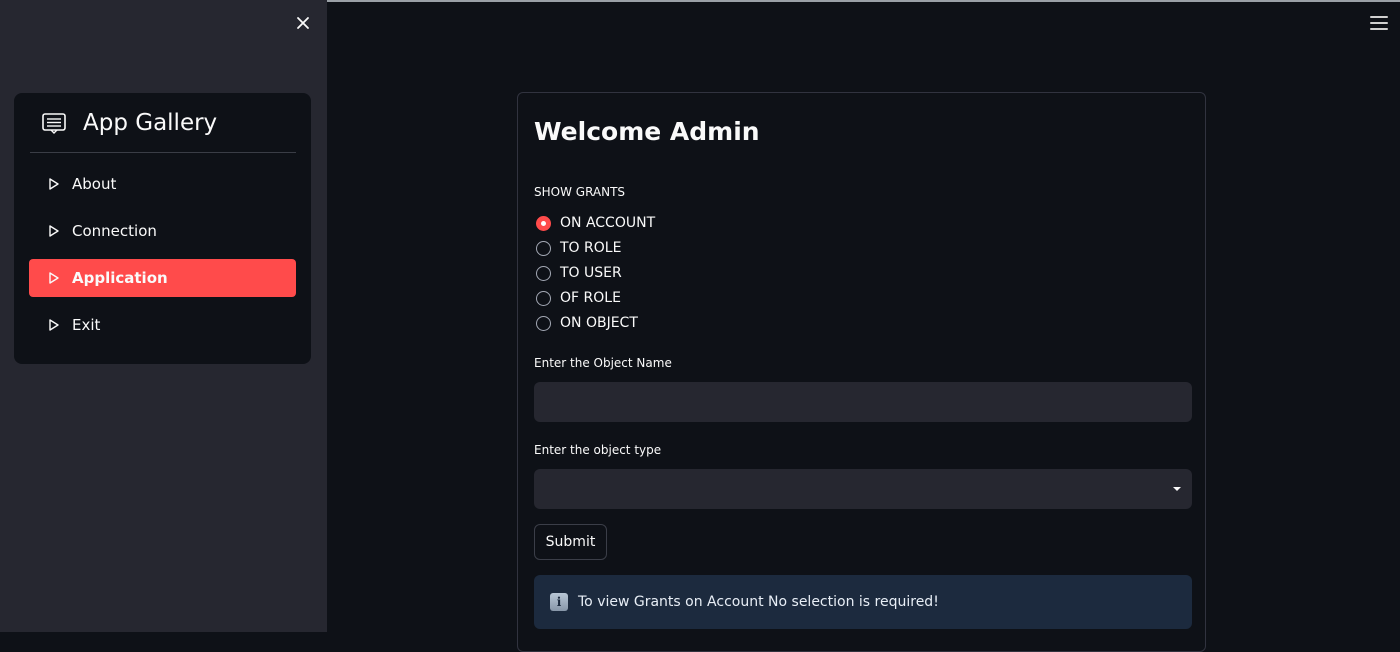  Describe the element at coordinates (590, 298) in the screenshot. I see `radio-label: OF ROLE` at that location.